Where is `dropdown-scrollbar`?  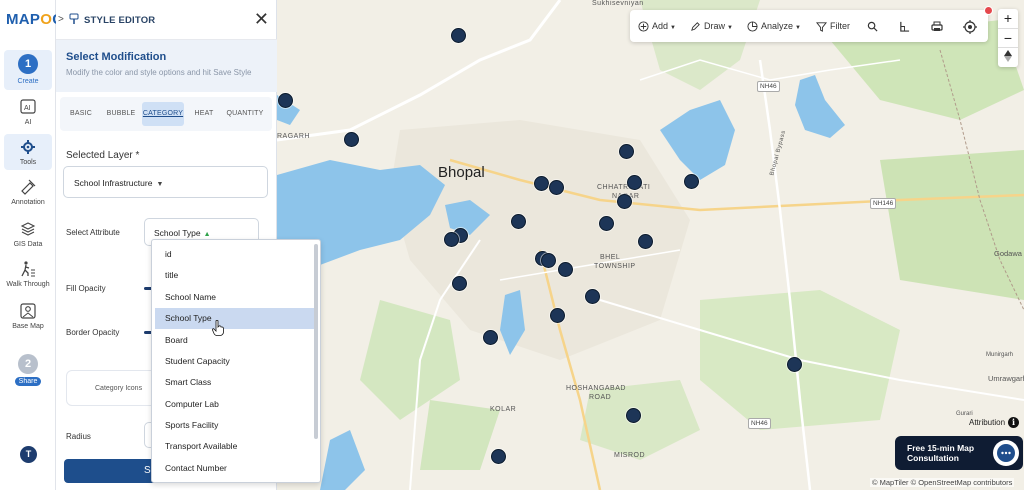
dropdown-scrollbar is located at coordinates (316, 341).